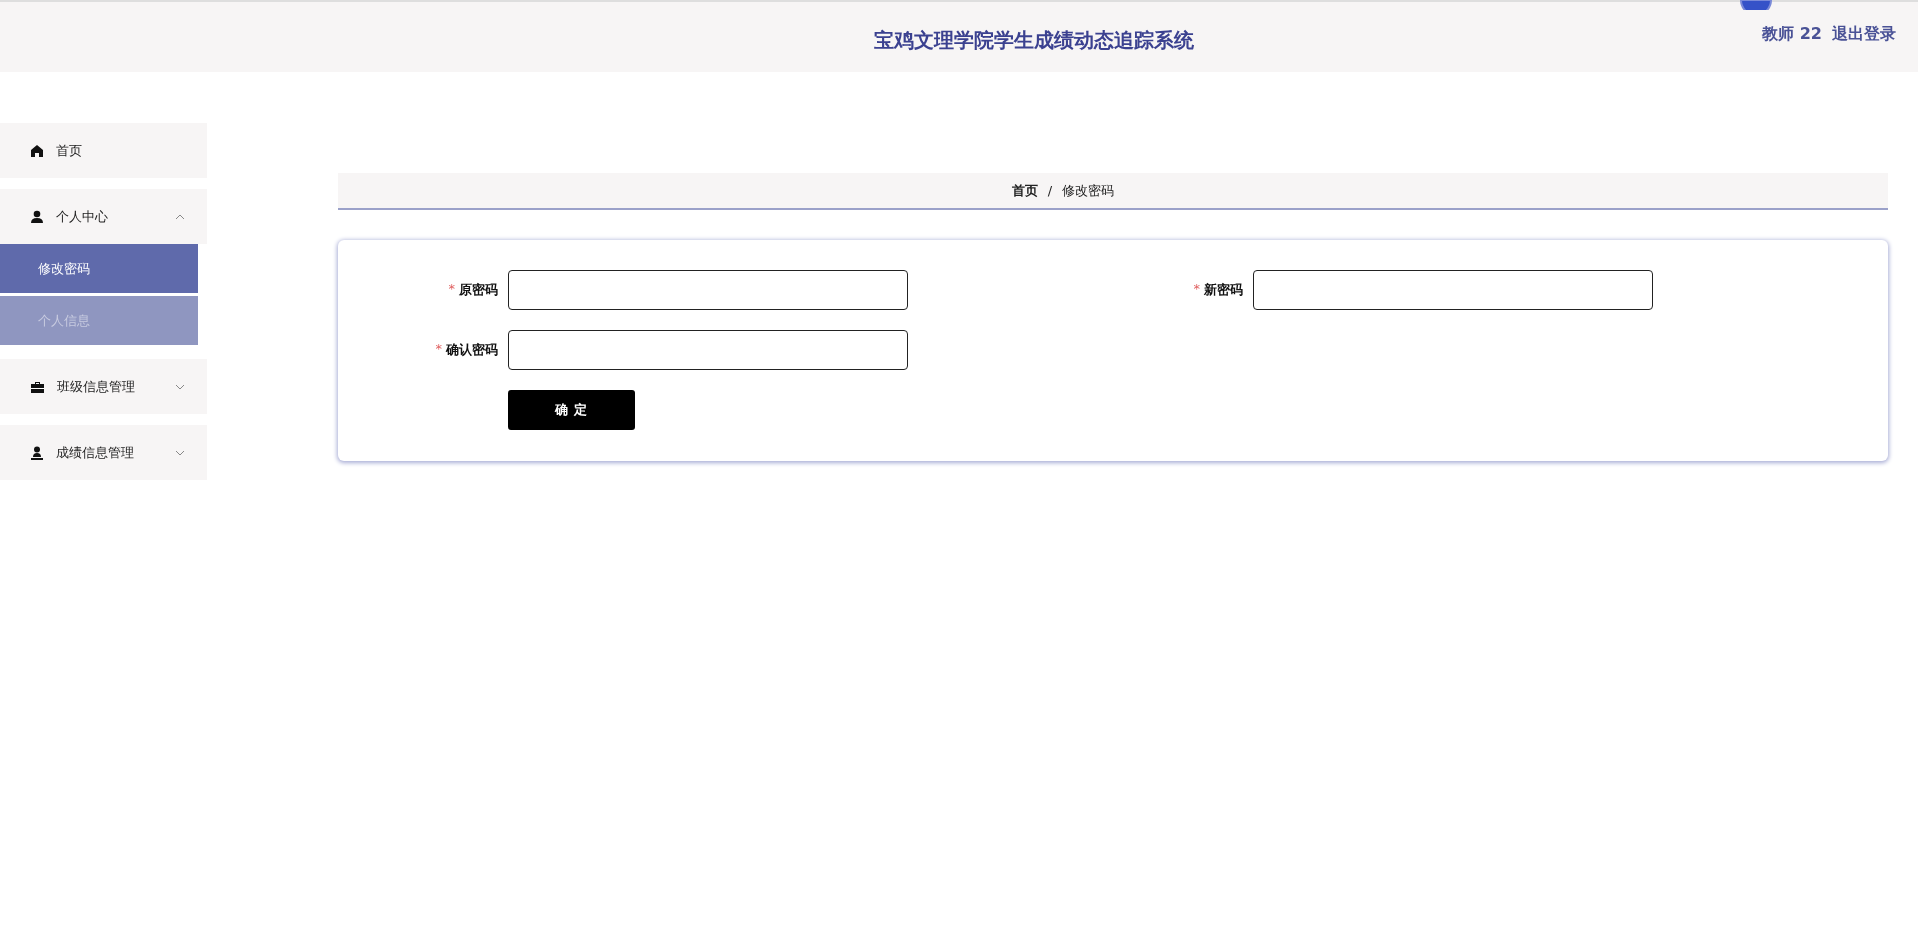  What do you see at coordinates (103, 386) in the screenshot?
I see `menu-group: 班级信息管理` at bounding box center [103, 386].